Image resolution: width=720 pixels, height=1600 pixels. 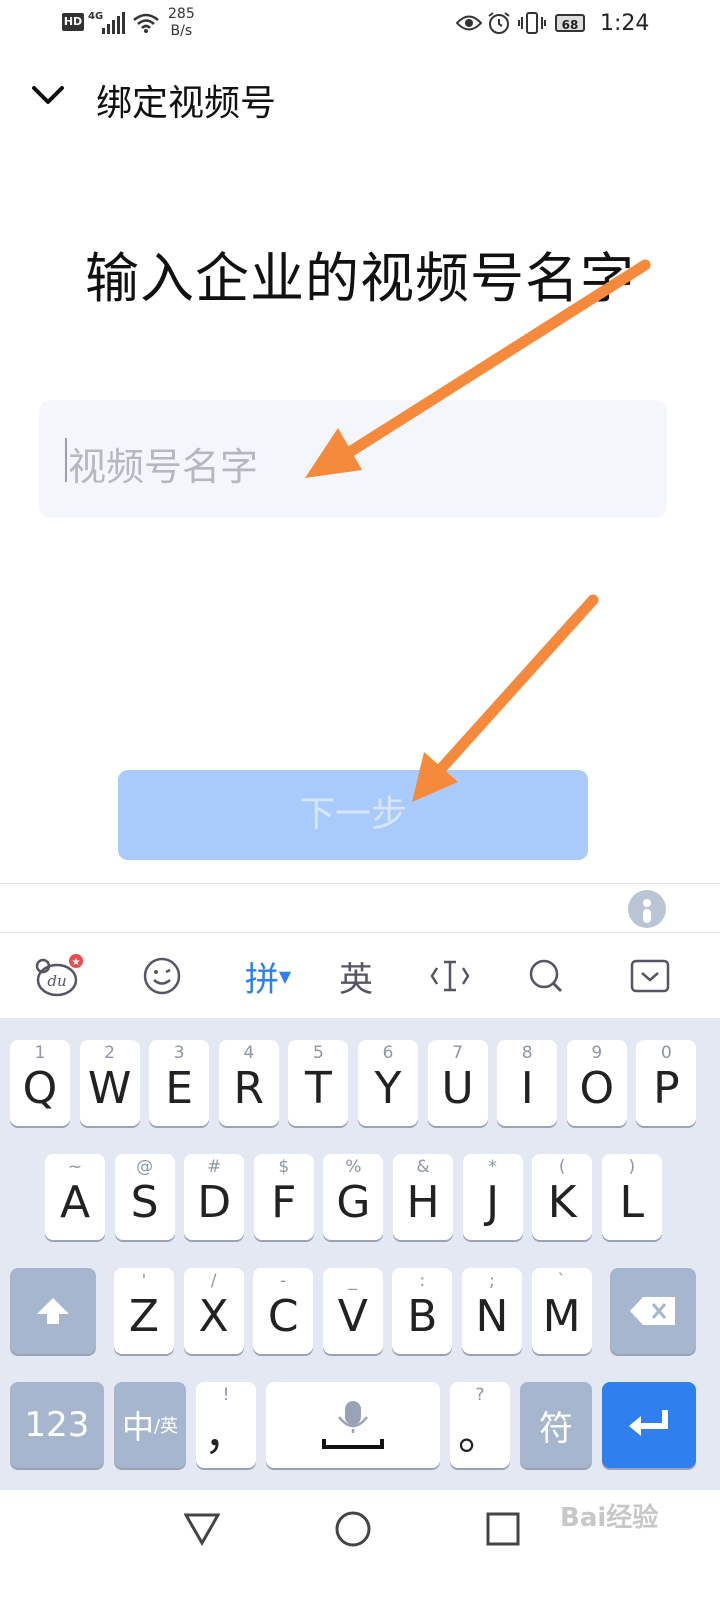 I want to click on key-n: ; N, so click(x=492, y=1311).